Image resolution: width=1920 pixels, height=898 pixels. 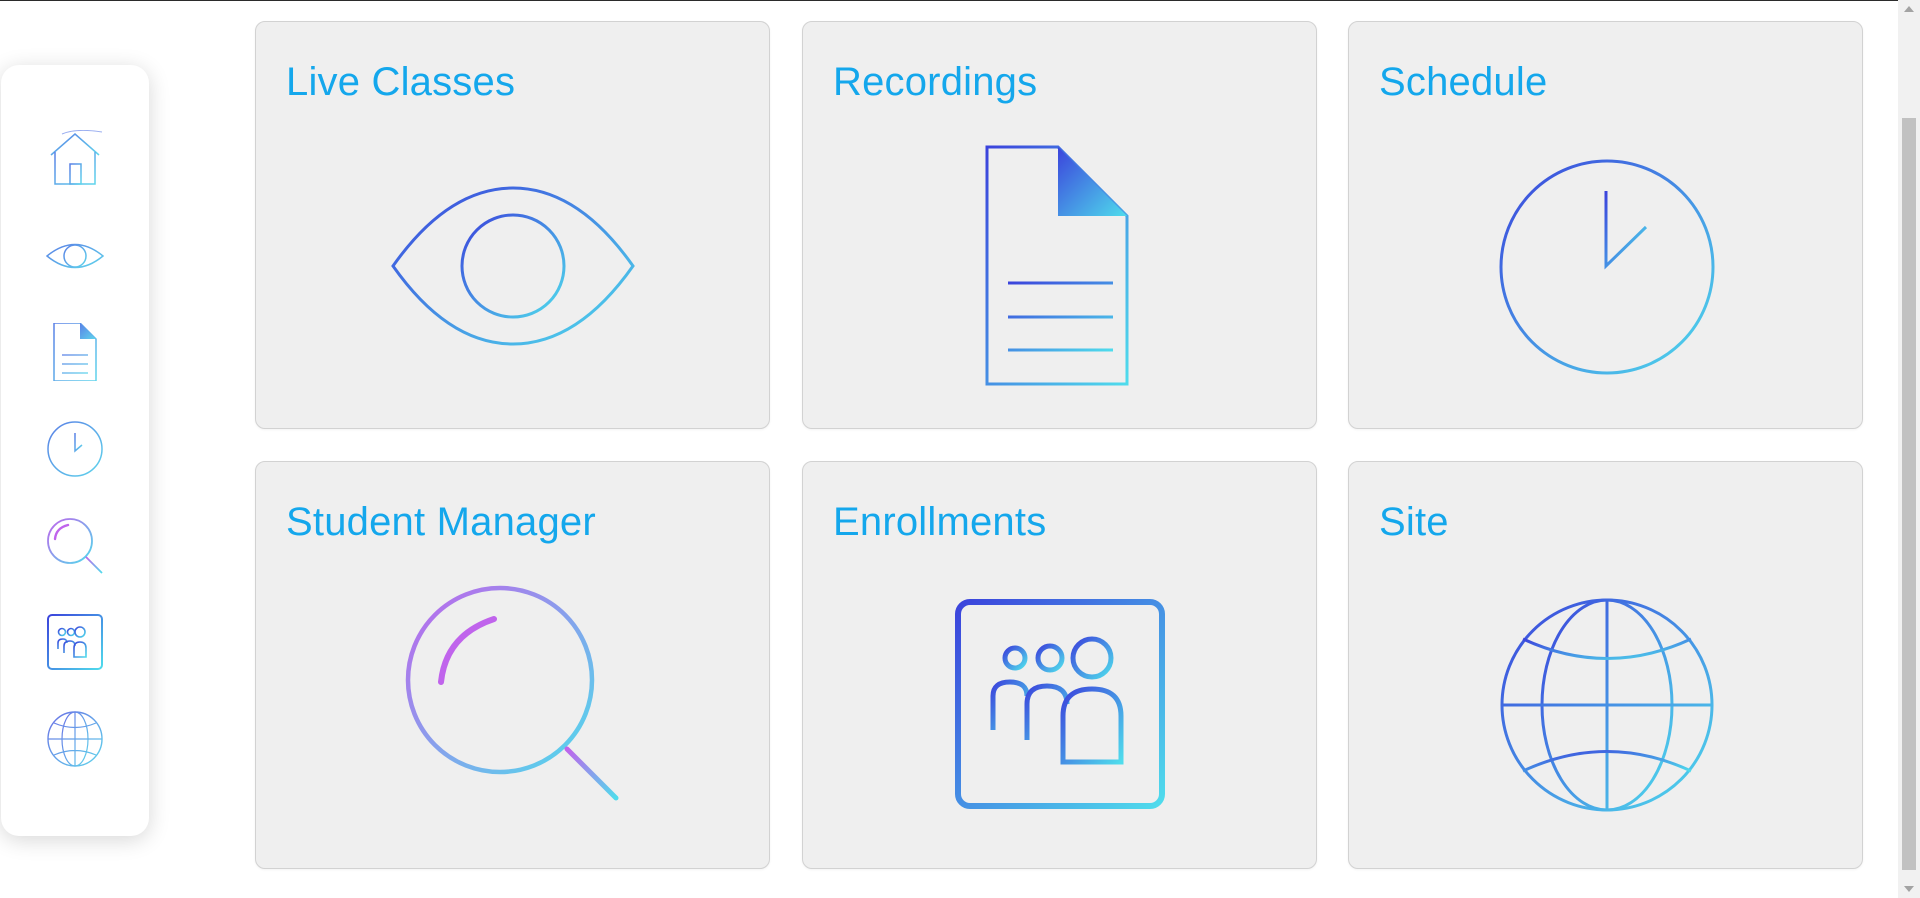 What do you see at coordinates (935, 82) in the screenshot?
I see `card-title: Recordings` at bounding box center [935, 82].